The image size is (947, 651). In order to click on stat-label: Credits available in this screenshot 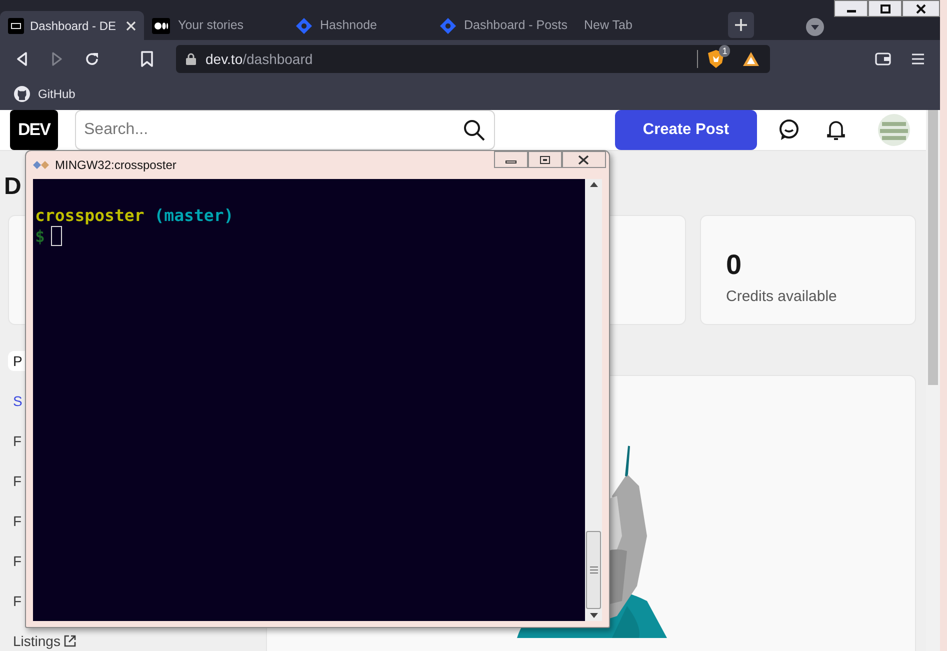, I will do `click(781, 296)`.